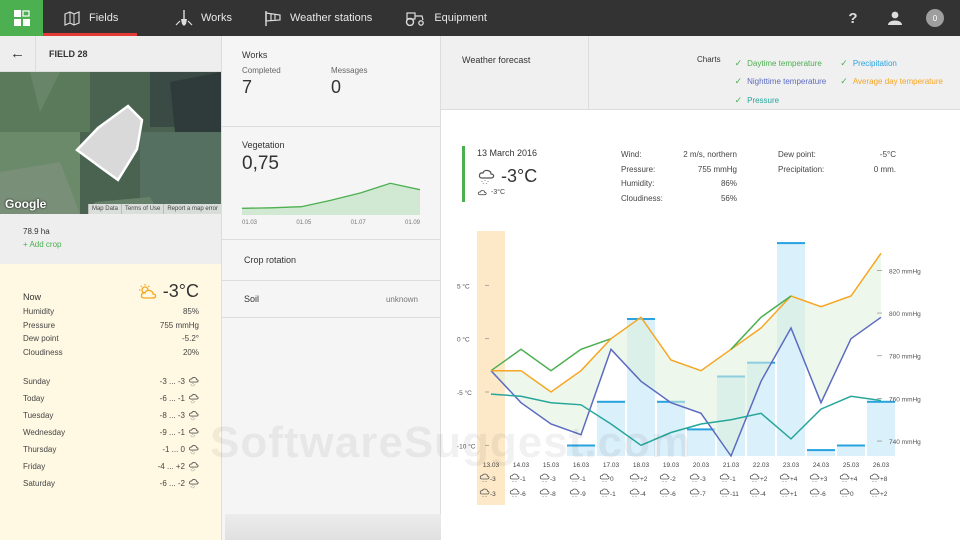  Describe the element at coordinates (464, 393) in the screenshot. I see `y-left-tick-label: -5 °C` at that location.